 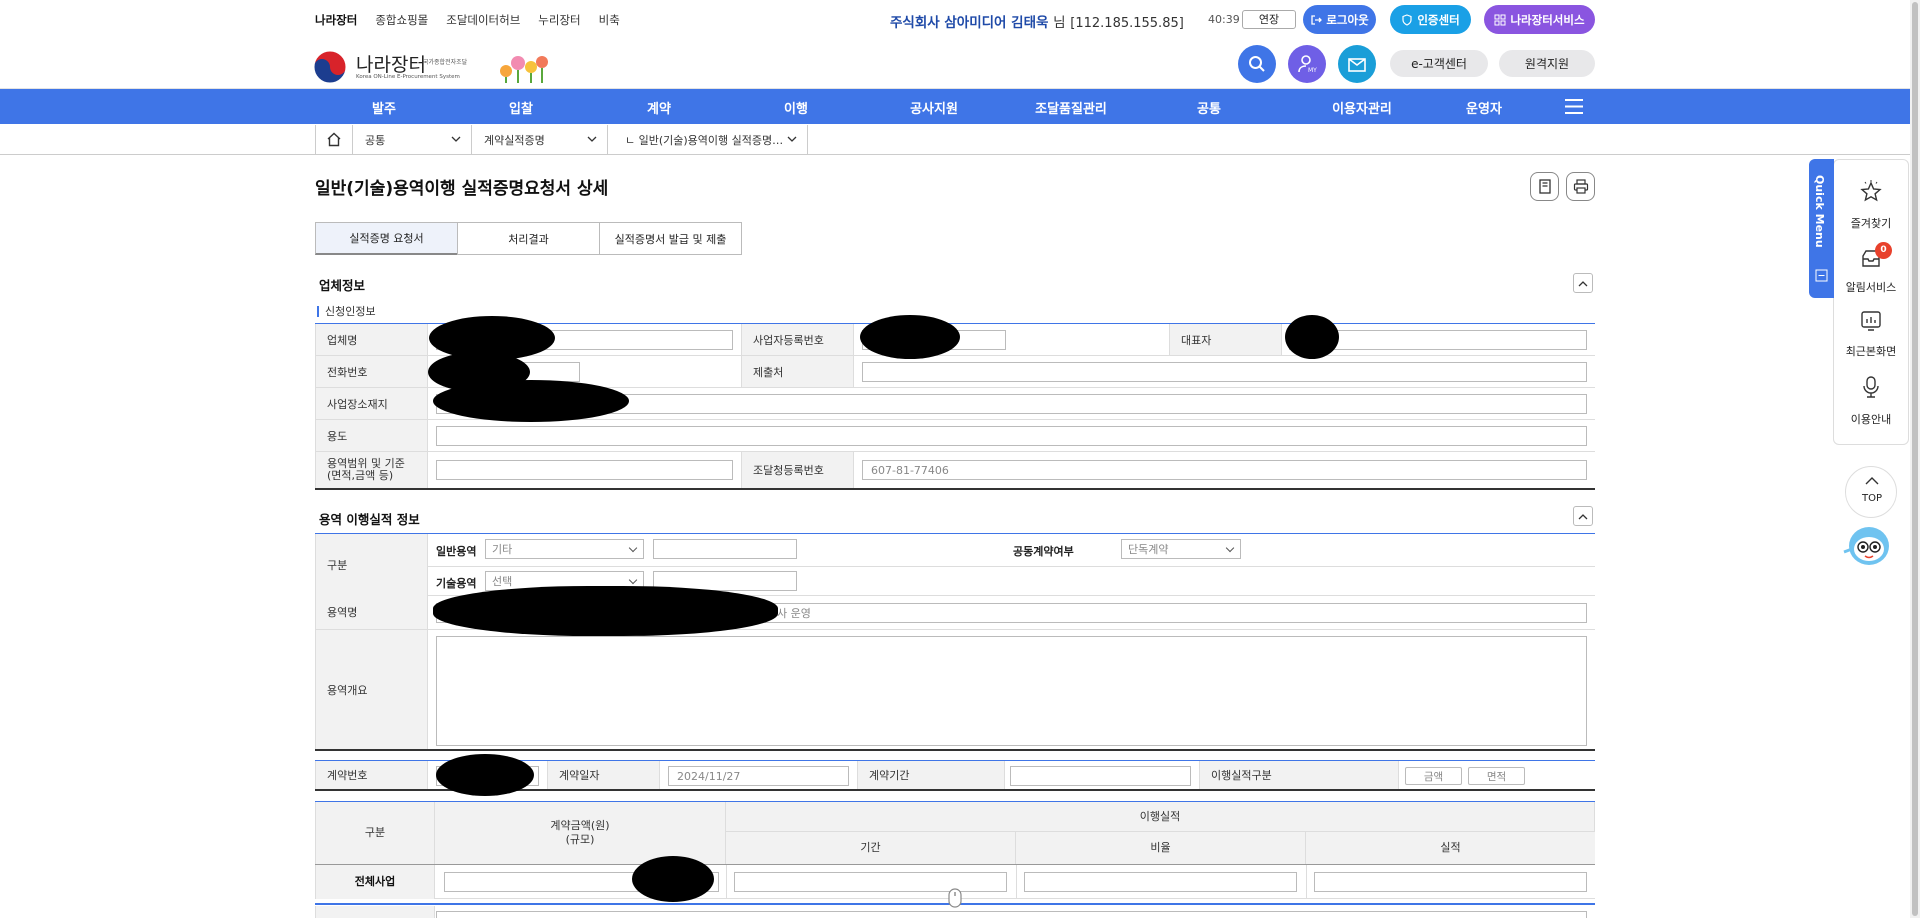 I want to click on nara-services-button: 나라장터서비스, so click(x=1539, y=19).